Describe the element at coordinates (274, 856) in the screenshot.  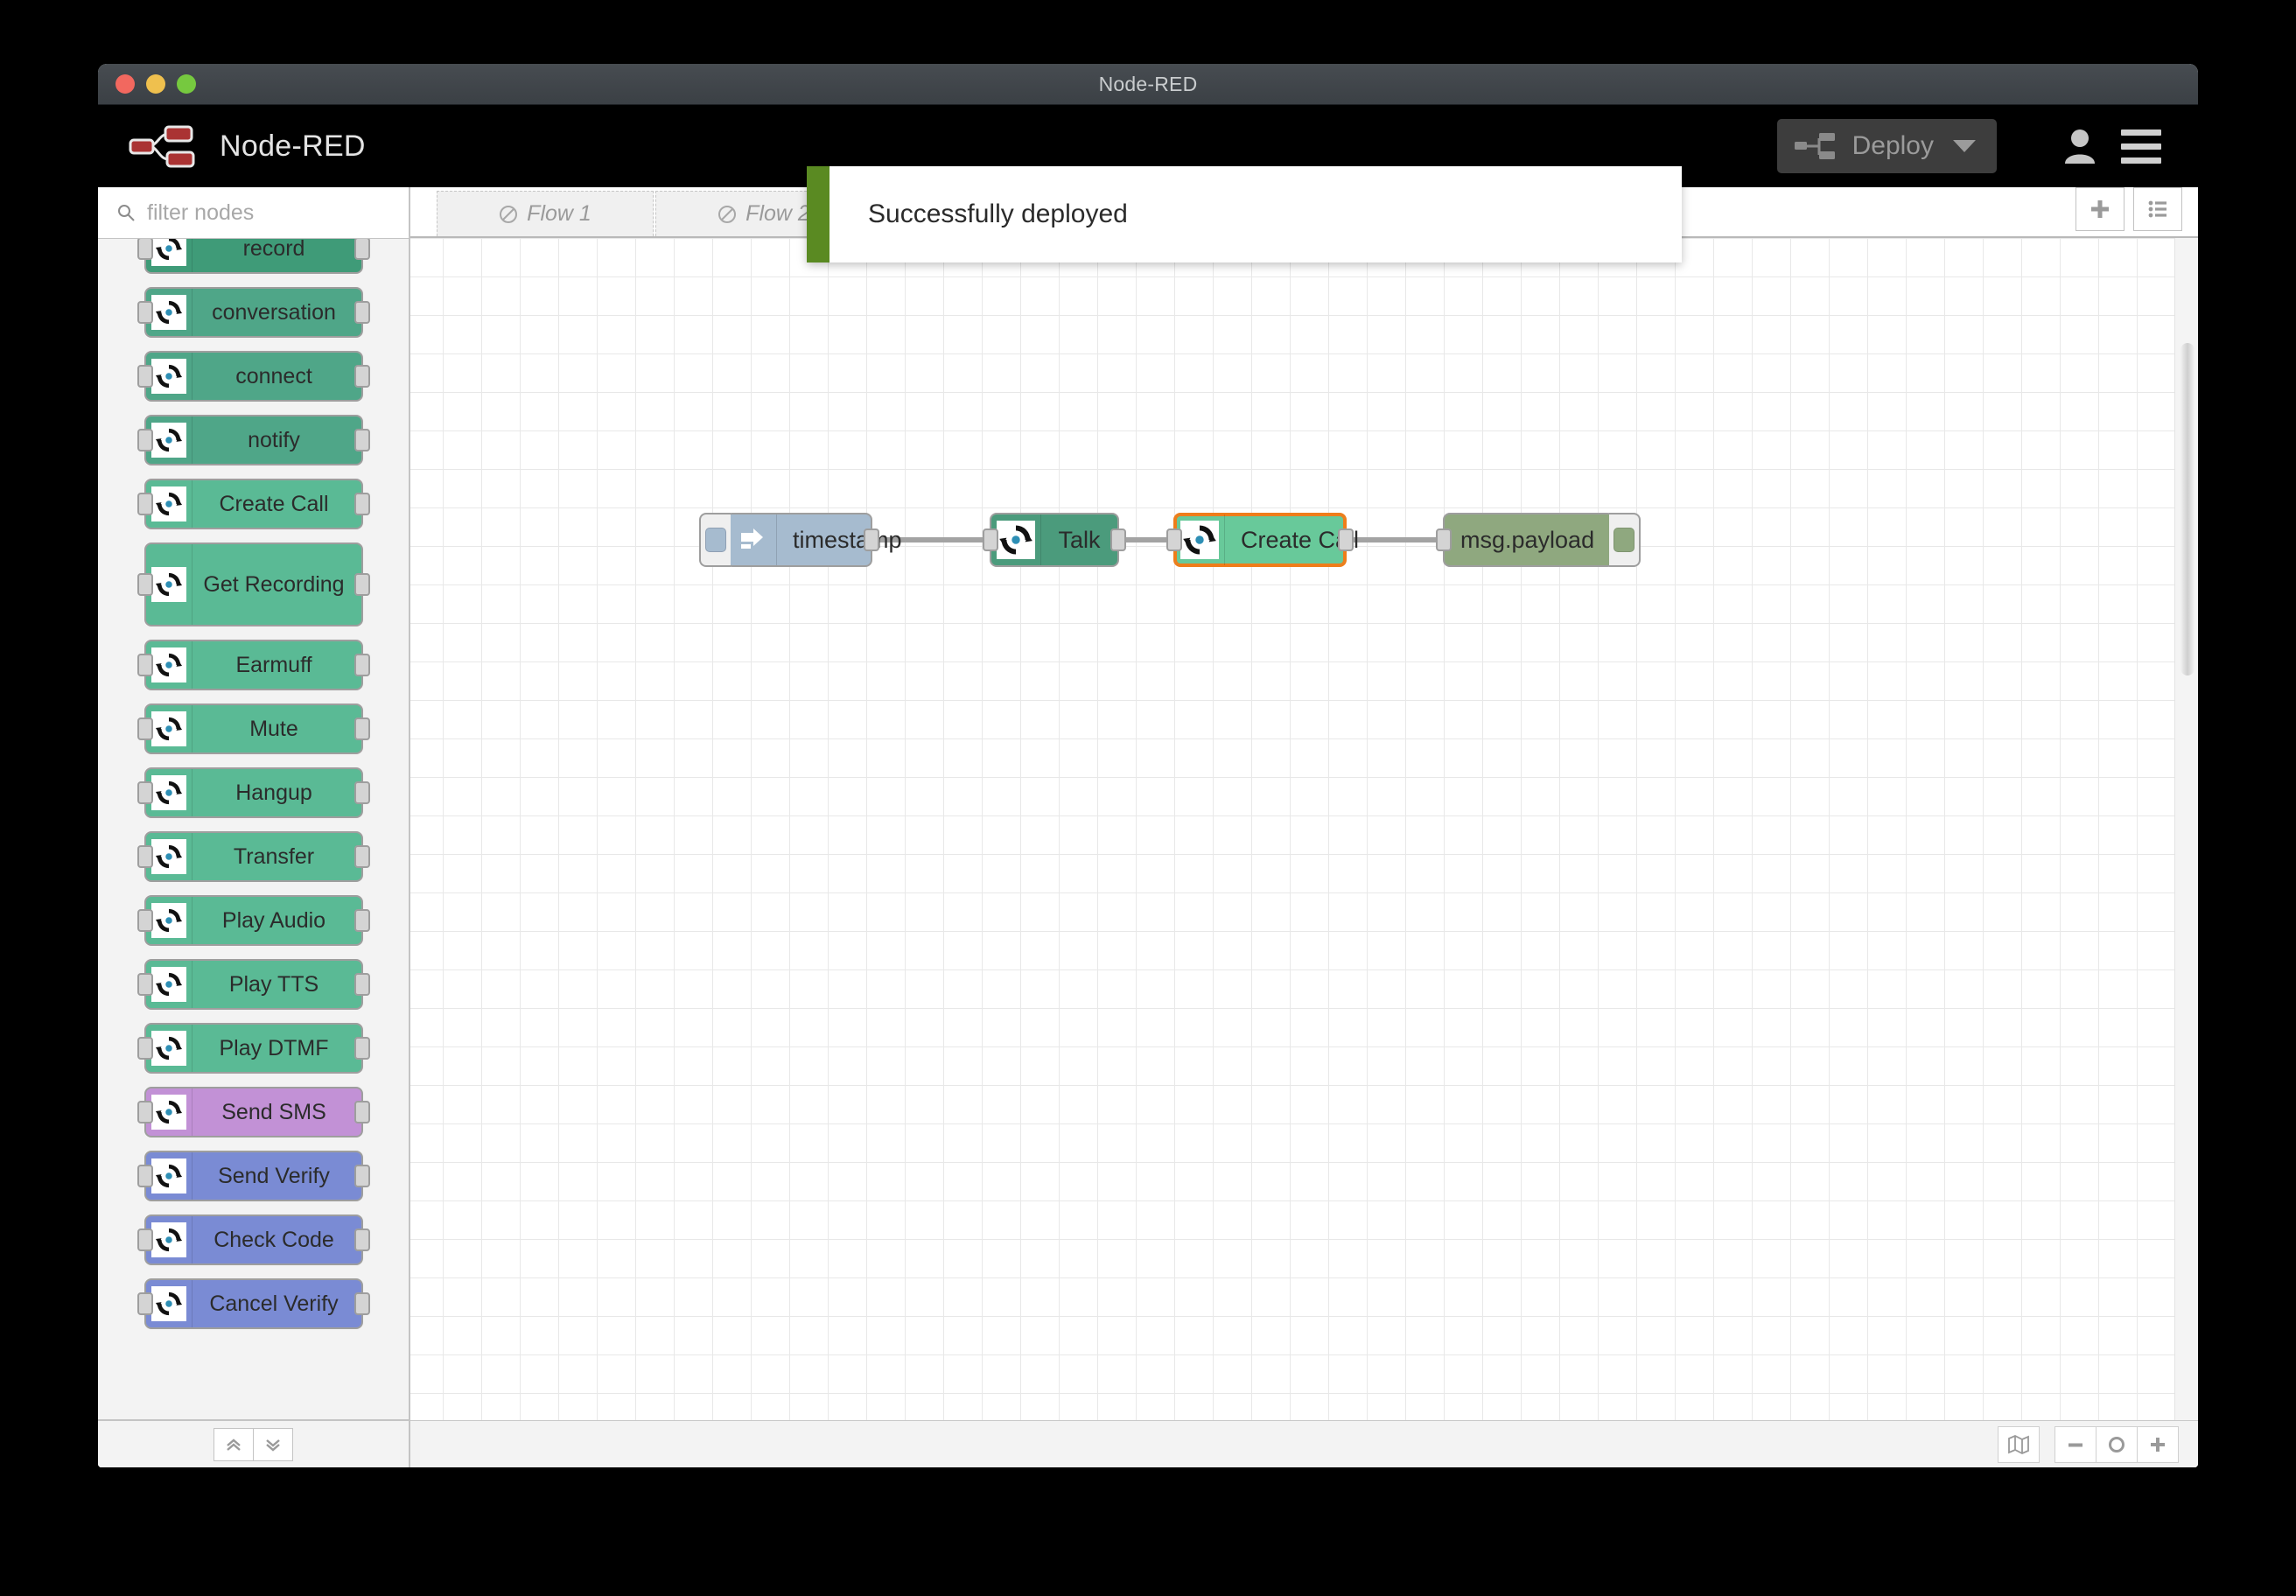
I see `palette-node-label: Transfer` at that location.